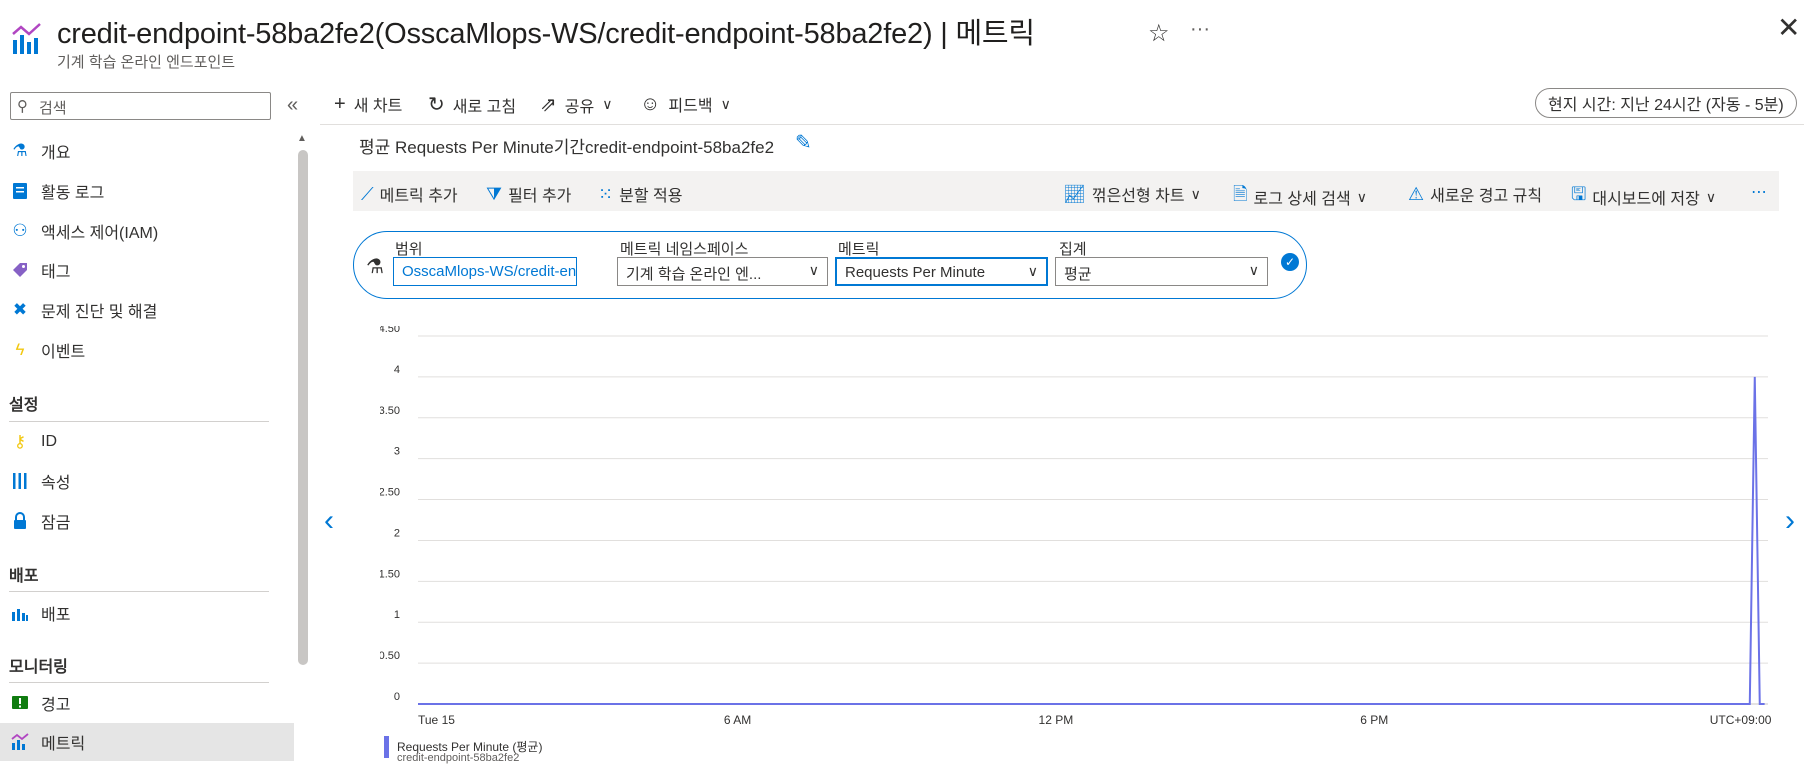 The image size is (1804, 764). Describe the element at coordinates (941, 271) in the screenshot. I see `metric-dropdown: Requests Per Minute ∨` at that location.